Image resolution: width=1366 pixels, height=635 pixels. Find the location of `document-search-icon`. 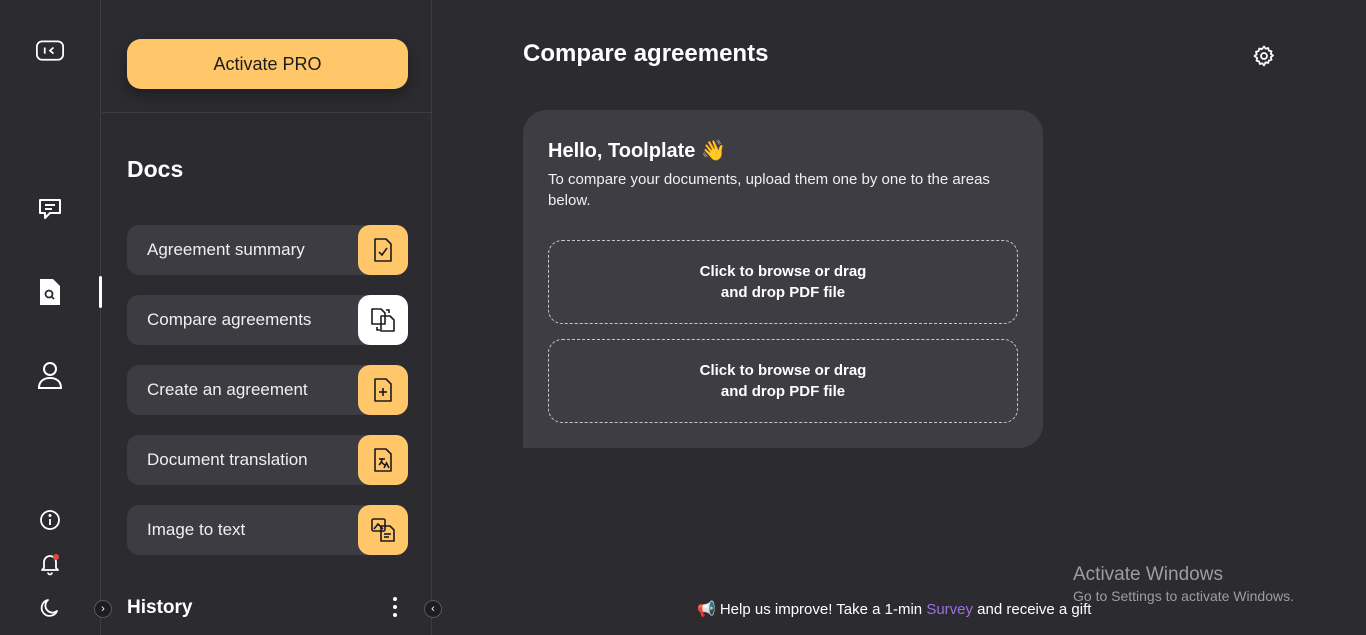

document-search-icon is located at coordinates (50, 292).